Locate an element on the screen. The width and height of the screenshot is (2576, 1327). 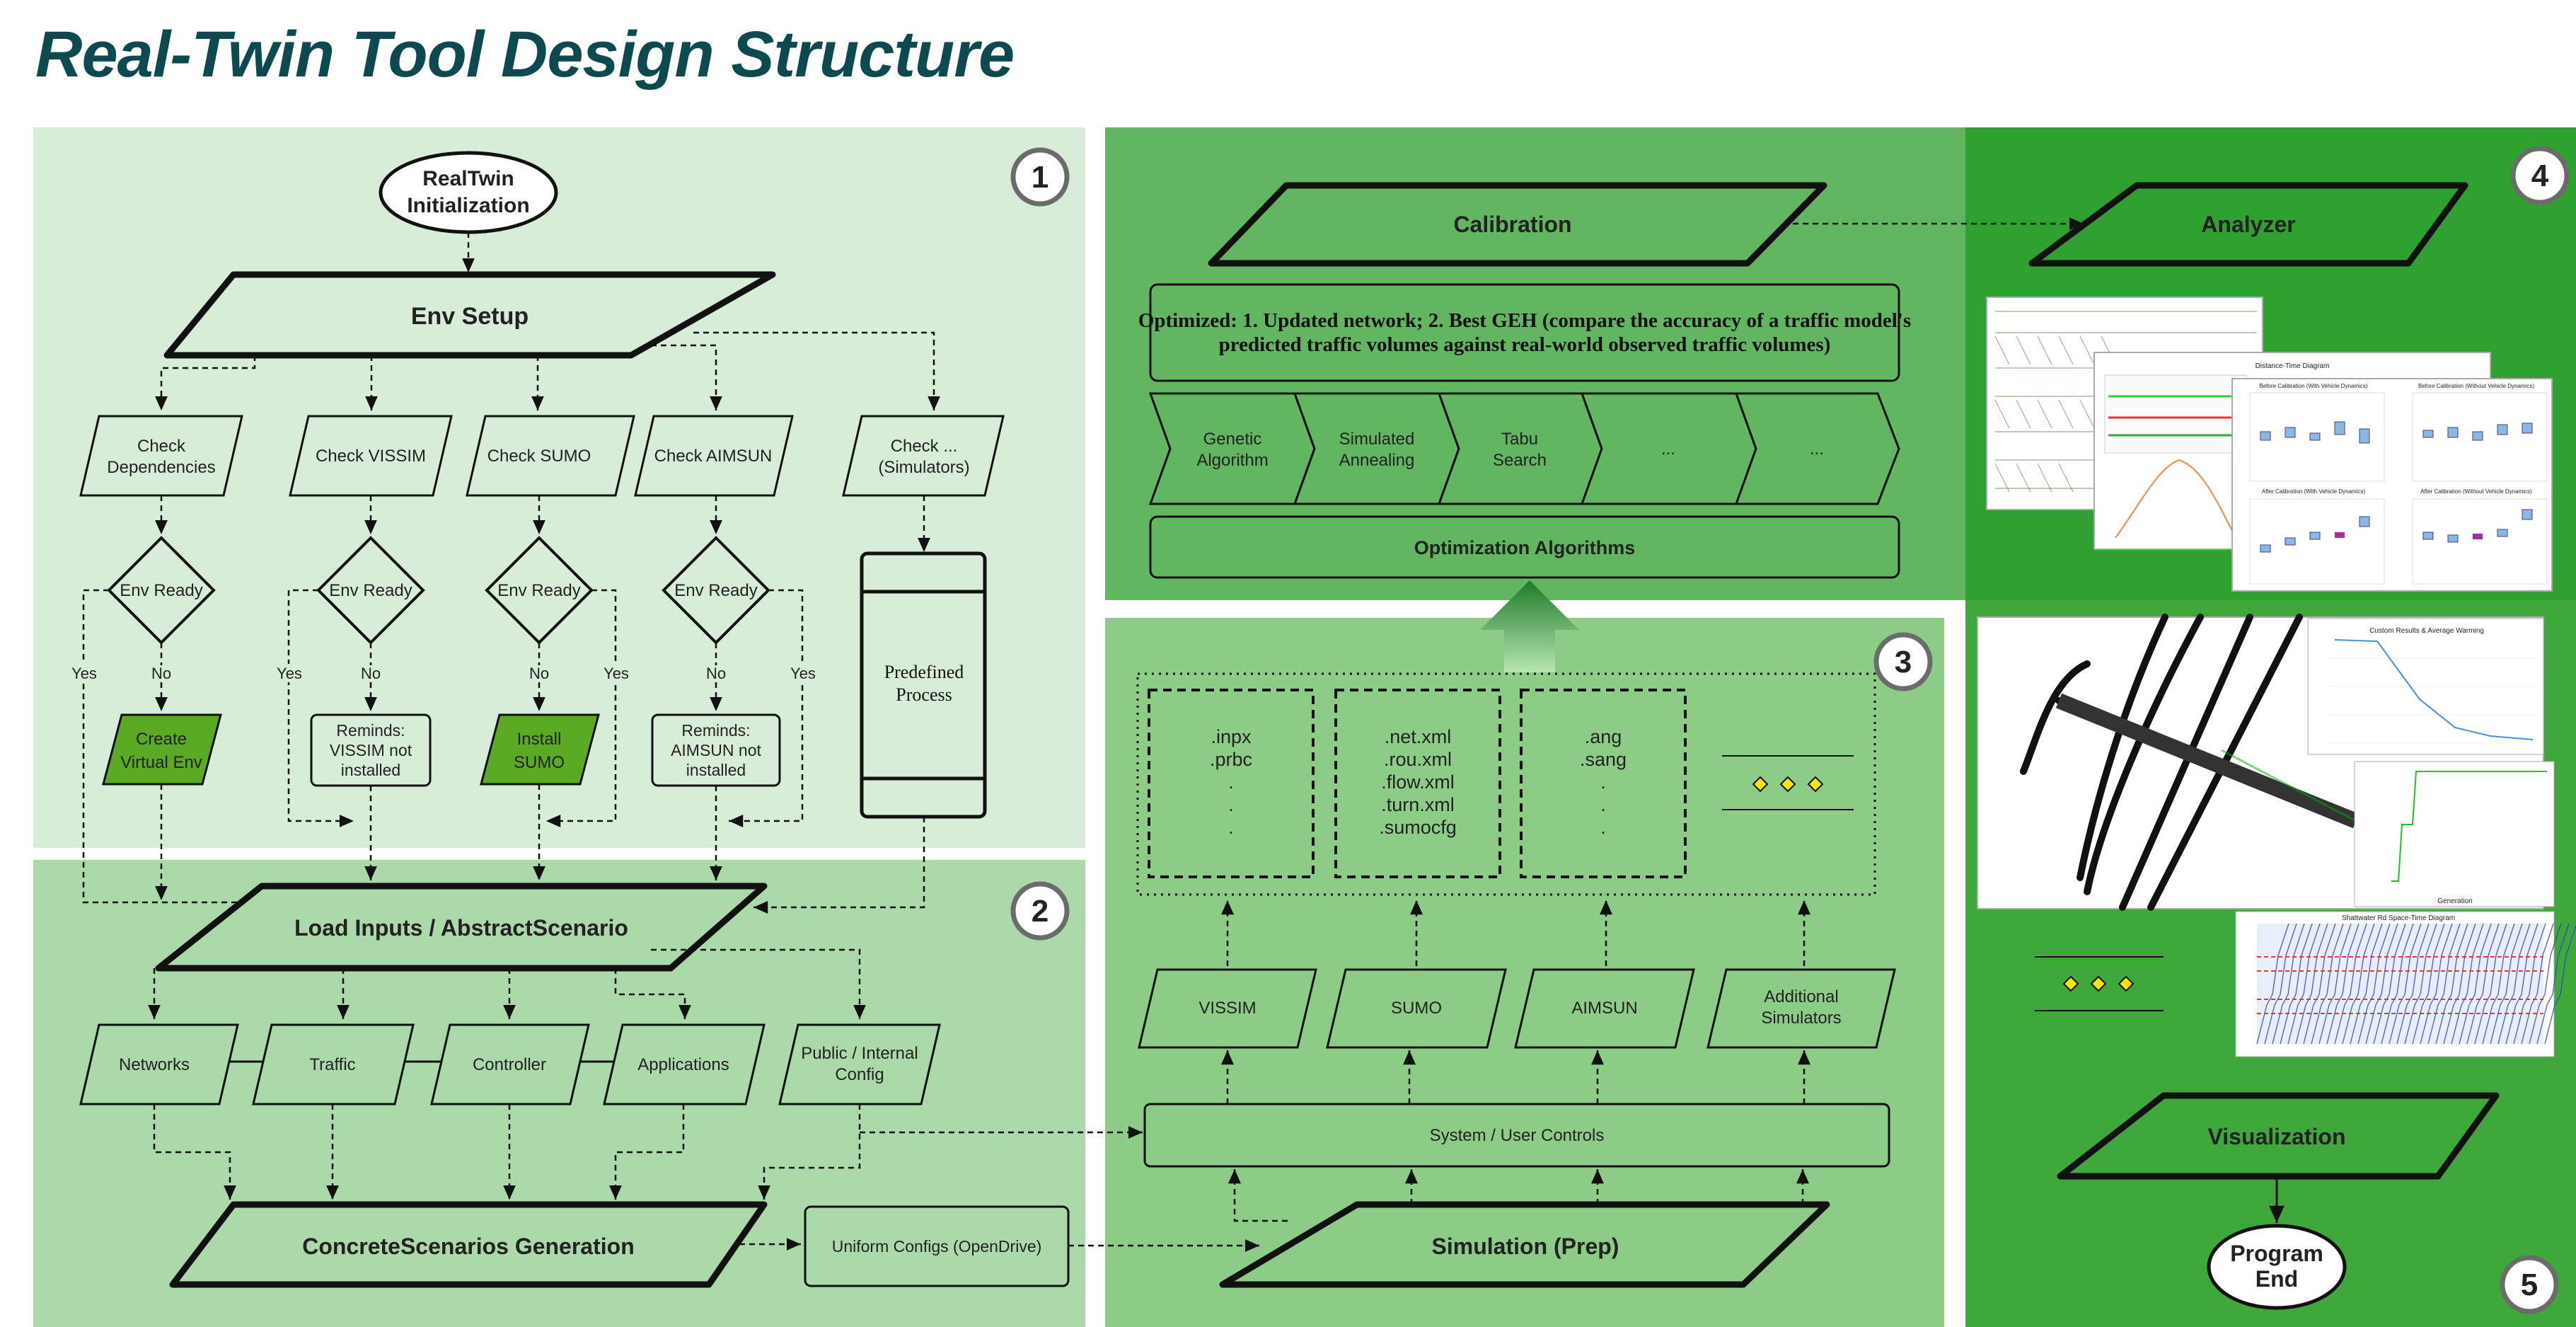
svg-text: AIMSUN is located at coordinates (1604, 1009).